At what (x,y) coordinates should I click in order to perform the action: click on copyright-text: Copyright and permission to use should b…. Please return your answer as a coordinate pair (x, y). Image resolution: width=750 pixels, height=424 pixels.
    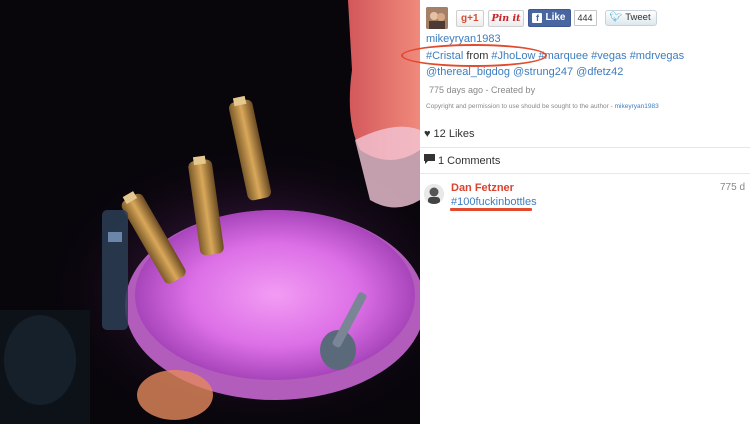
    Looking at the image, I should click on (519, 106).